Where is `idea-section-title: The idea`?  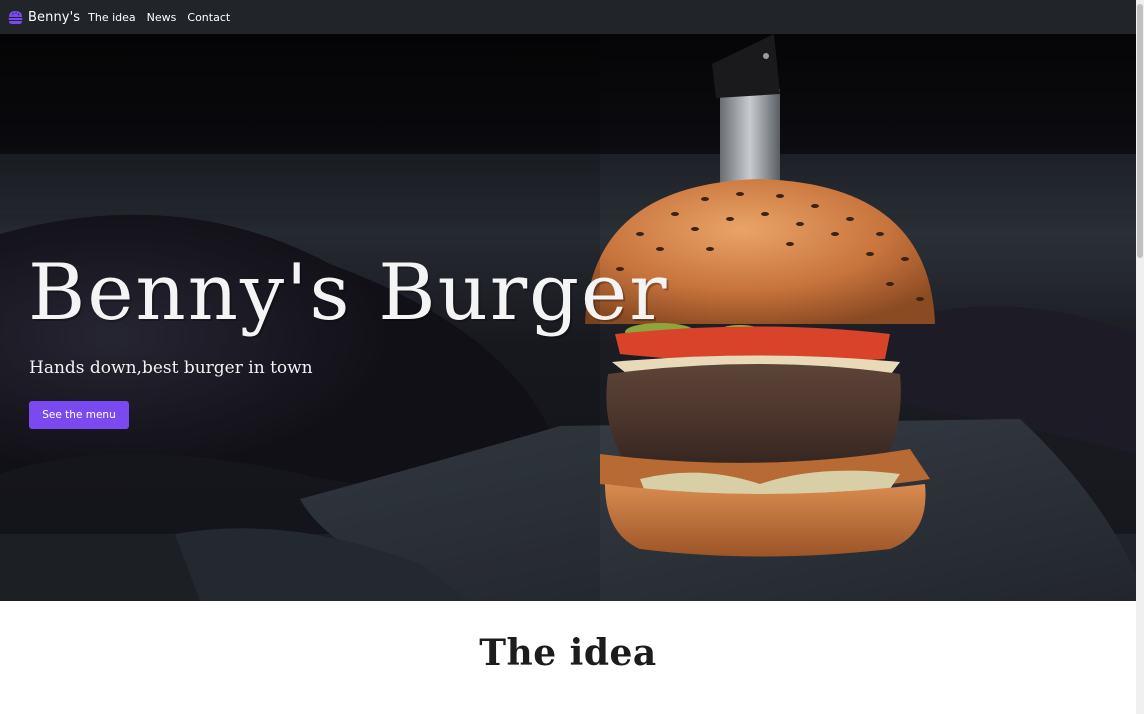 idea-section-title: The idea is located at coordinates (568, 653).